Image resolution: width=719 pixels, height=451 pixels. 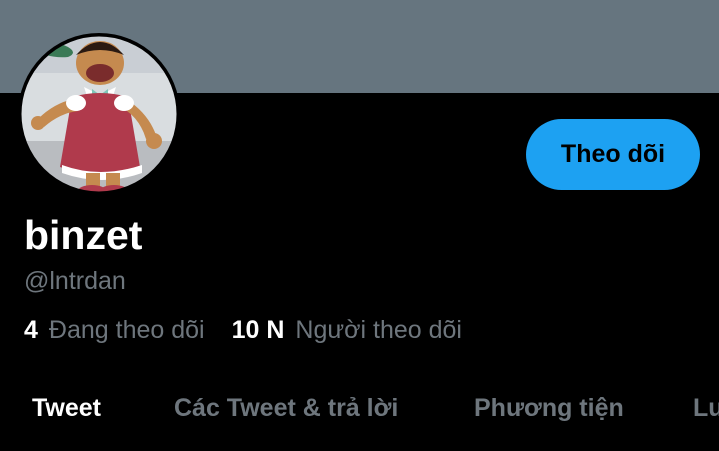 What do you see at coordinates (83, 235) in the screenshot?
I see `profile-display-name: binzet` at bounding box center [83, 235].